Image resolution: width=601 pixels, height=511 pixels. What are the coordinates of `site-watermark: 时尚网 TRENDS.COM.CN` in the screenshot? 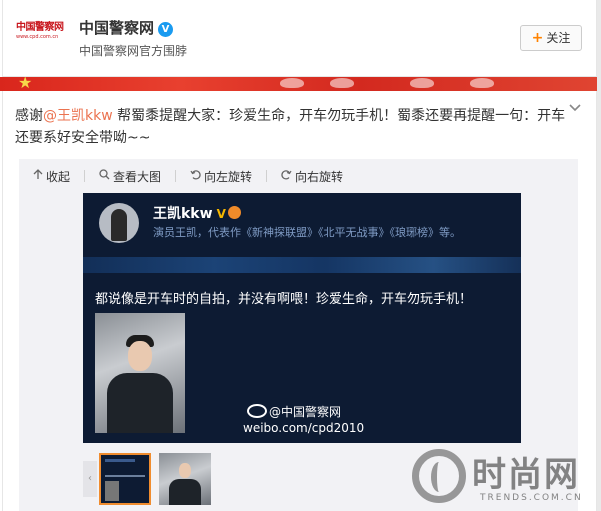 It's located at (504, 479).